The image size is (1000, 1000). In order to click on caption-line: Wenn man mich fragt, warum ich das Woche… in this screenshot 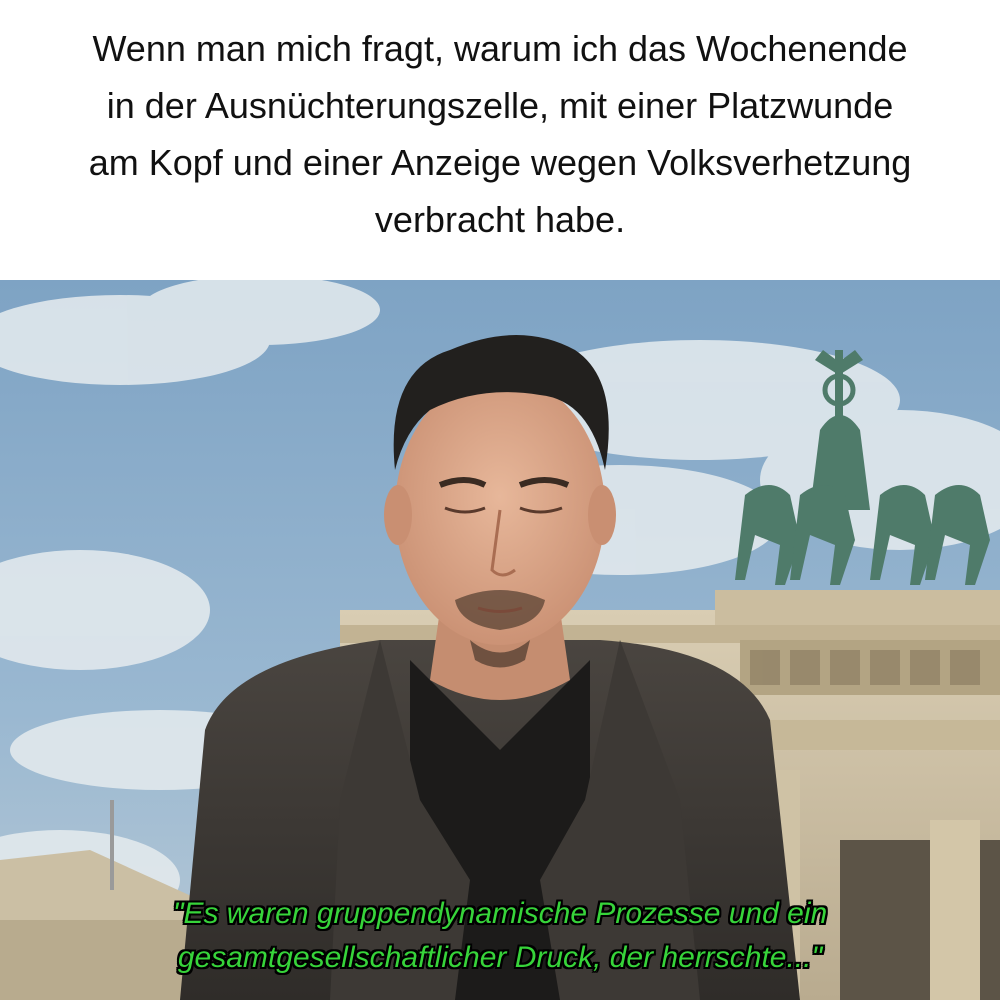, I will do `click(500, 48)`.